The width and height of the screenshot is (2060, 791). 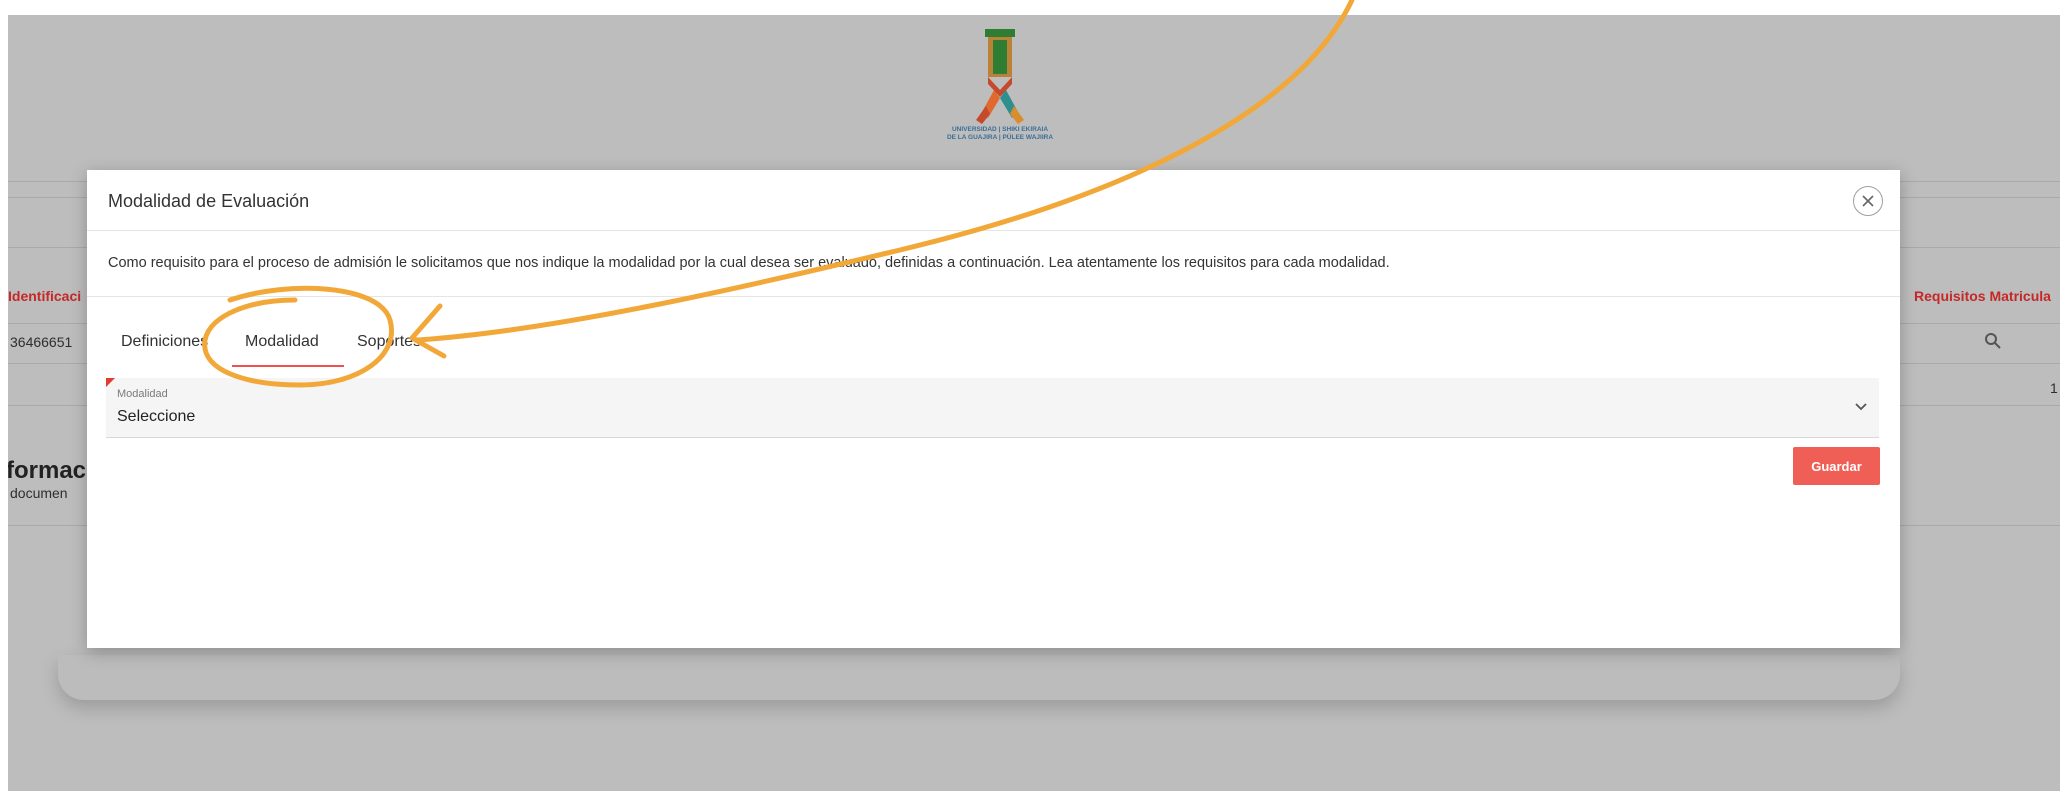 What do you see at coordinates (156, 416) in the screenshot?
I see `select-value: Seleccione` at bounding box center [156, 416].